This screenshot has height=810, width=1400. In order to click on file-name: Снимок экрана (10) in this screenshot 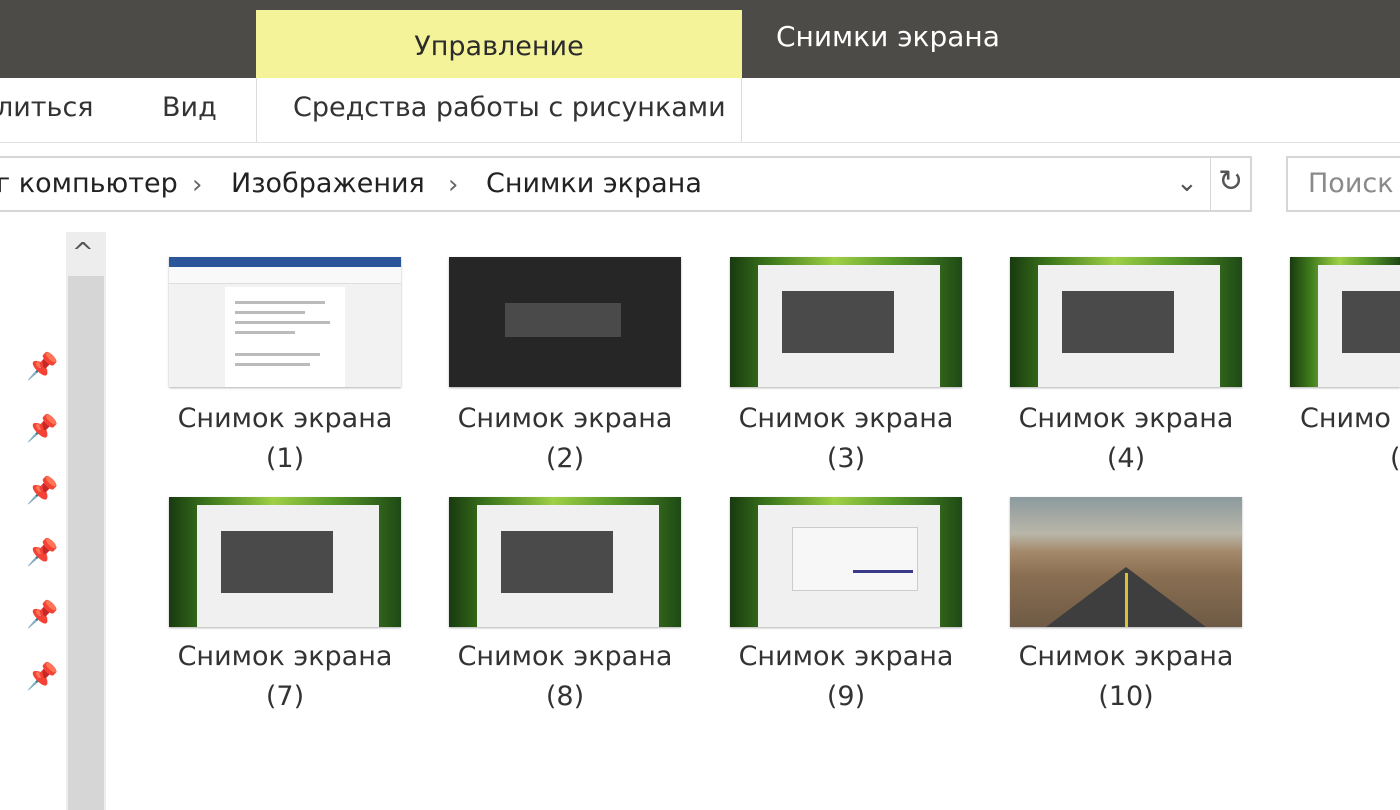, I will do `click(1126, 676)`.